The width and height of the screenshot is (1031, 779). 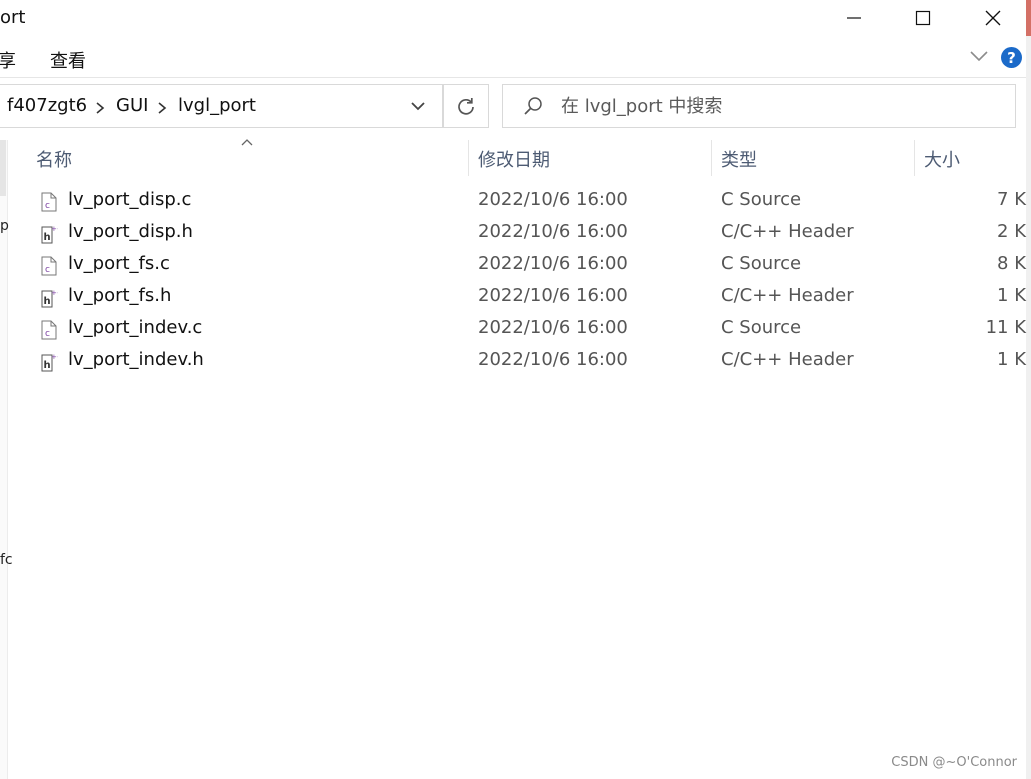 I want to click on refresh-icon, so click(x=466, y=106).